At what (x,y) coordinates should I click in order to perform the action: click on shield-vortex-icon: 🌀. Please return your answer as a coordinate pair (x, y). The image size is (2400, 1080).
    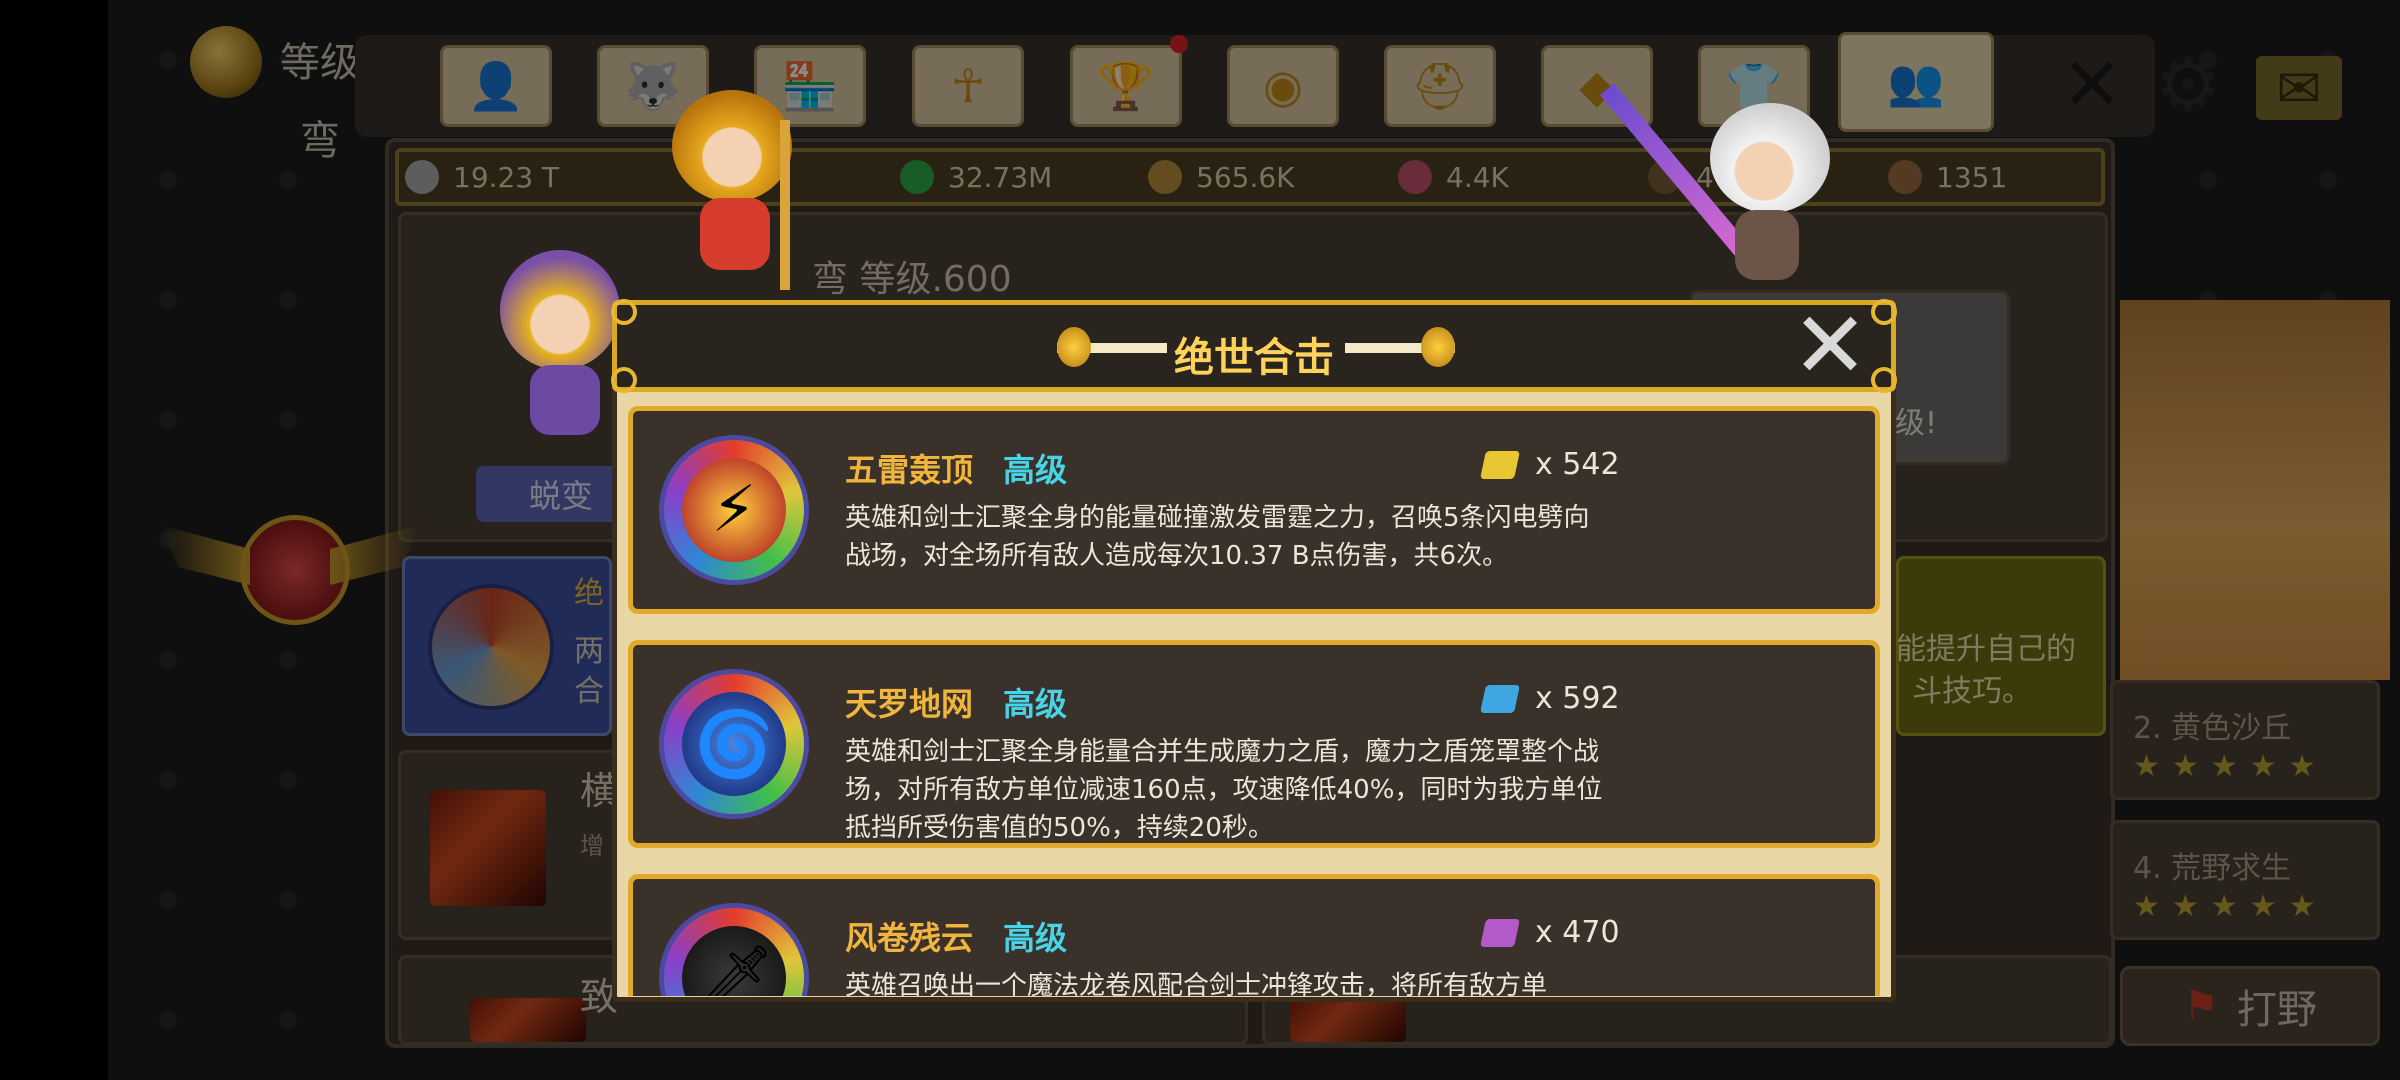
    Looking at the image, I should click on (734, 744).